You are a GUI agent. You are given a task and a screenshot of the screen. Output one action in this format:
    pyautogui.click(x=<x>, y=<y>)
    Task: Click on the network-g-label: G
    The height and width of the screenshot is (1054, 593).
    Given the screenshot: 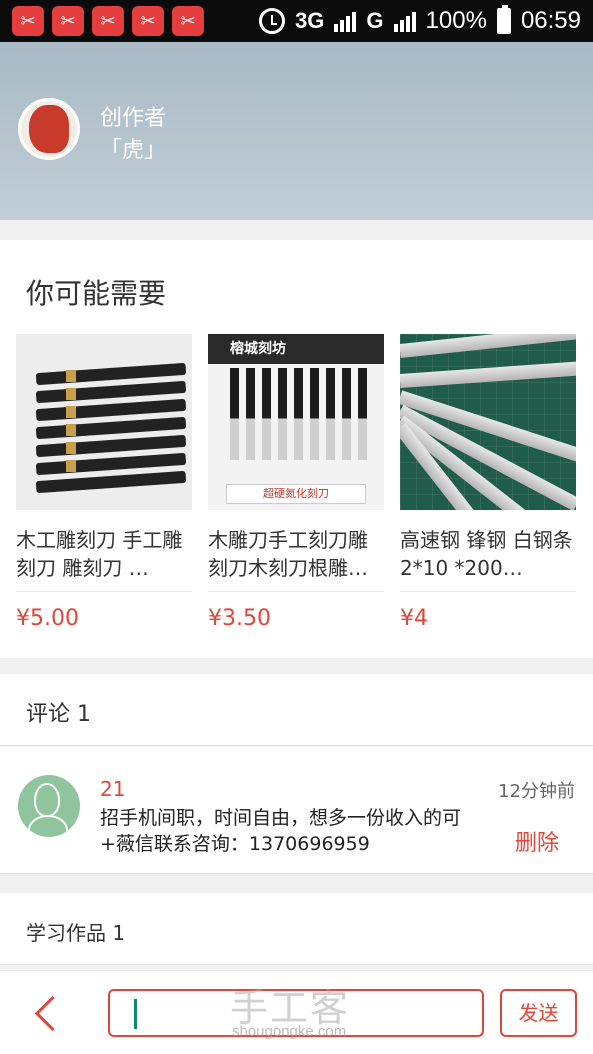 What is the action you would take?
    pyautogui.click(x=375, y=20)
    